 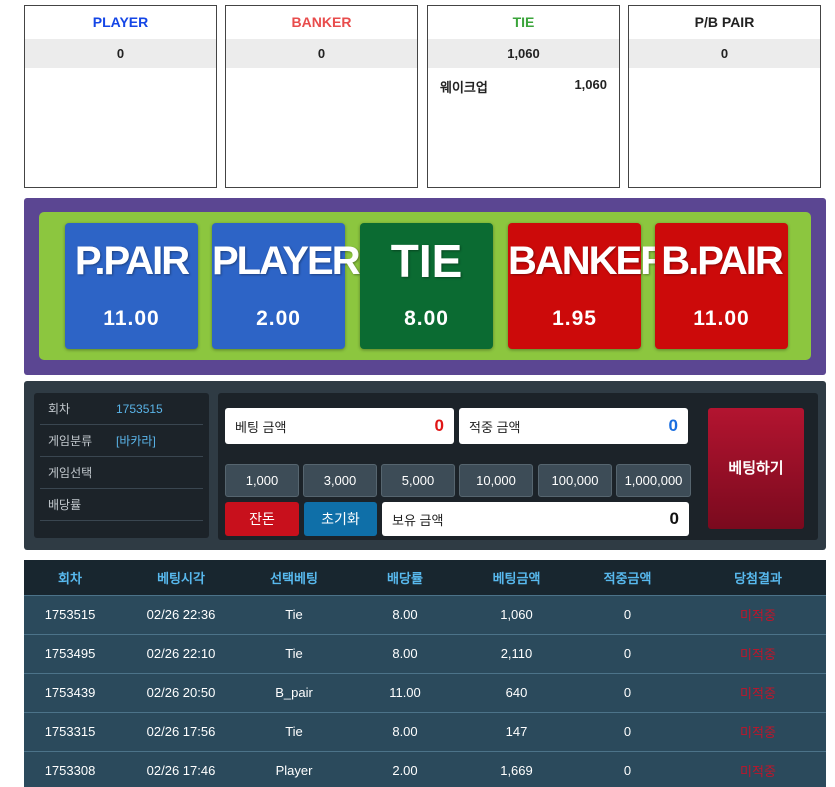 I want to click on cell-pick: Player, so click(x=294, y=768).